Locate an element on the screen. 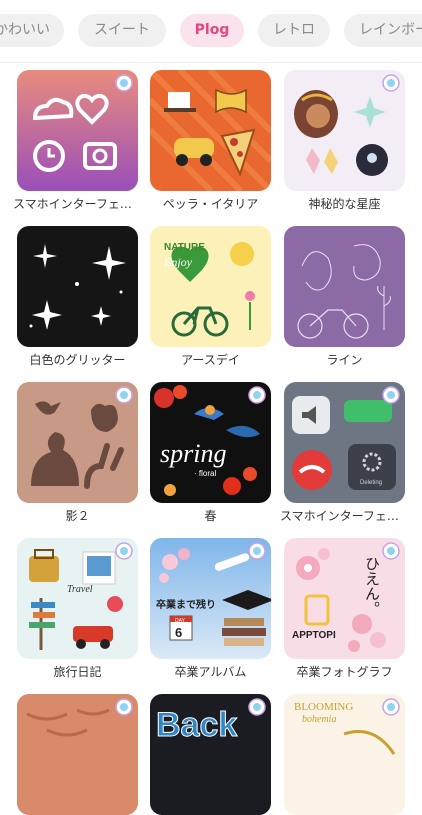 Image resolution: width=422 pixels, height=815 pixels. thumbnail-row5-3: BLOOMING bohemia is located at coordinates (344, 754).